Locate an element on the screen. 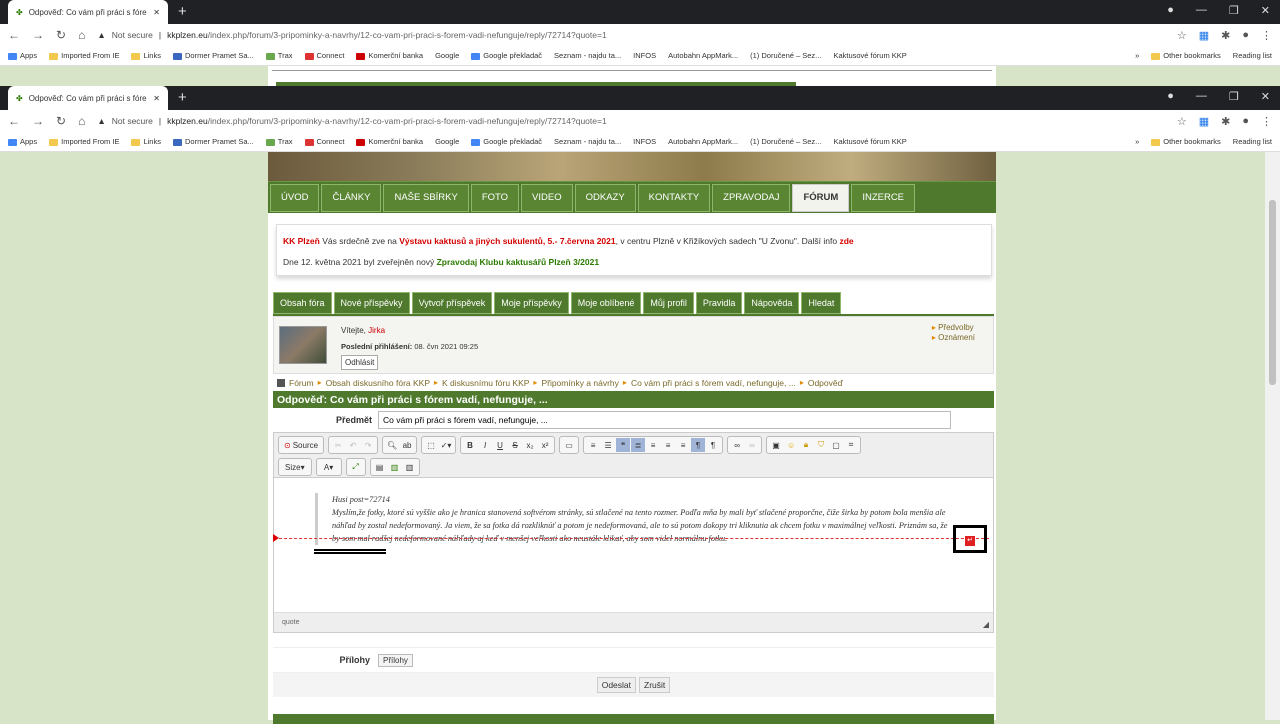 The height and width of the screenshot is (724, 1280). username: Jirka is located at coordinates (376, 330).